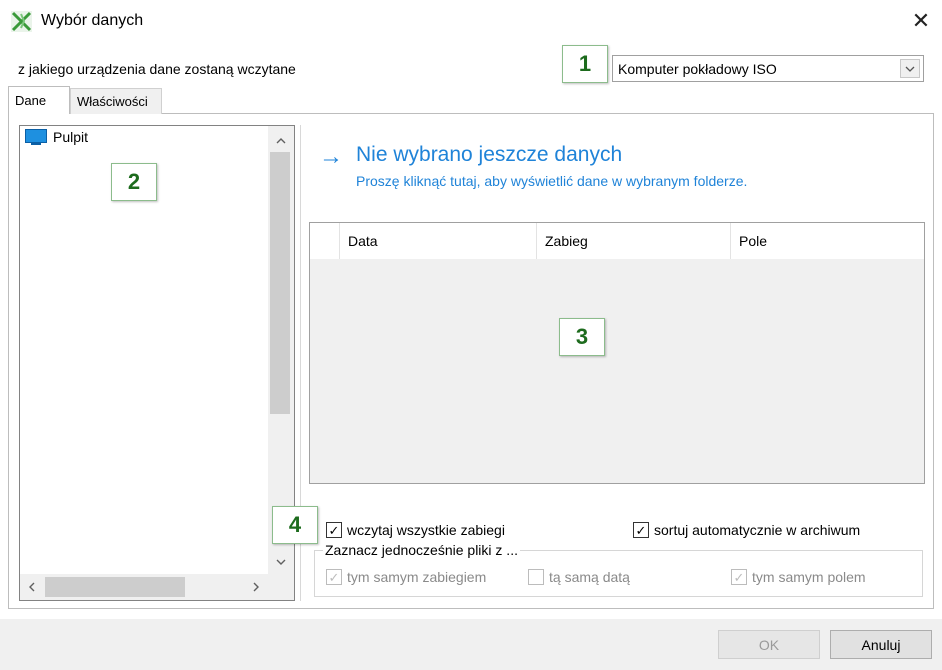  What do you see at coordinates (589, 577) in the screenshot?
I see `same-date-label: tą samą datą` at bounding box center [589, 577].